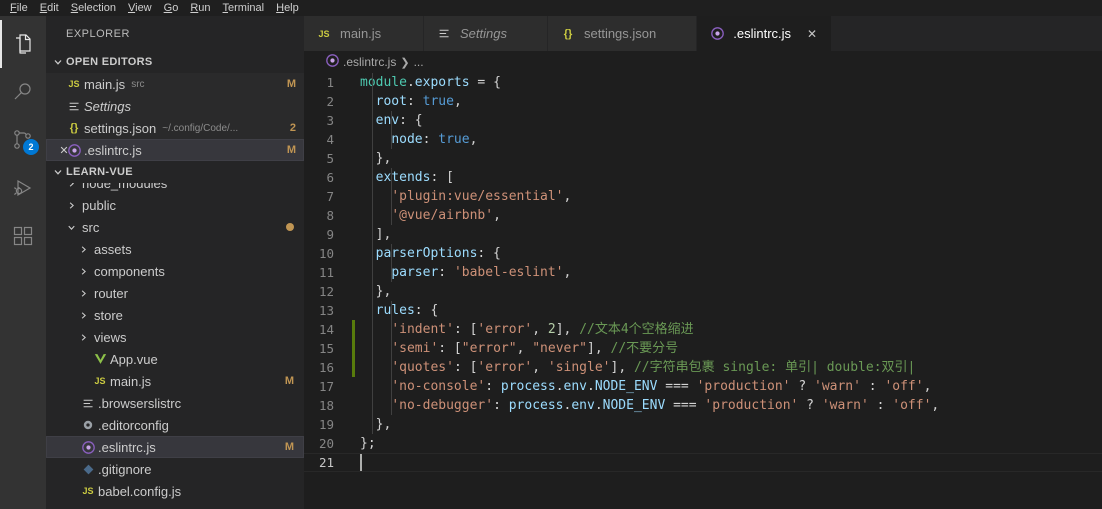 Image resolution: width=1102 pixels, height=509 pixels. I want to click on breadcrumb-file: .eslintrc.js, so click(369, 62).